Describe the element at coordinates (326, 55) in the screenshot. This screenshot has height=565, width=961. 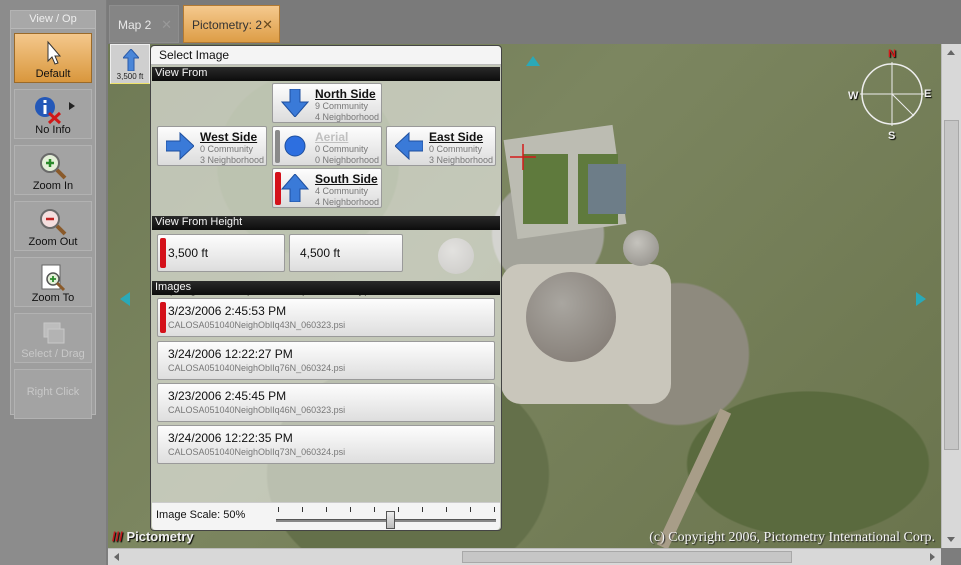
I see `select-image-title: Select Image` at that location.